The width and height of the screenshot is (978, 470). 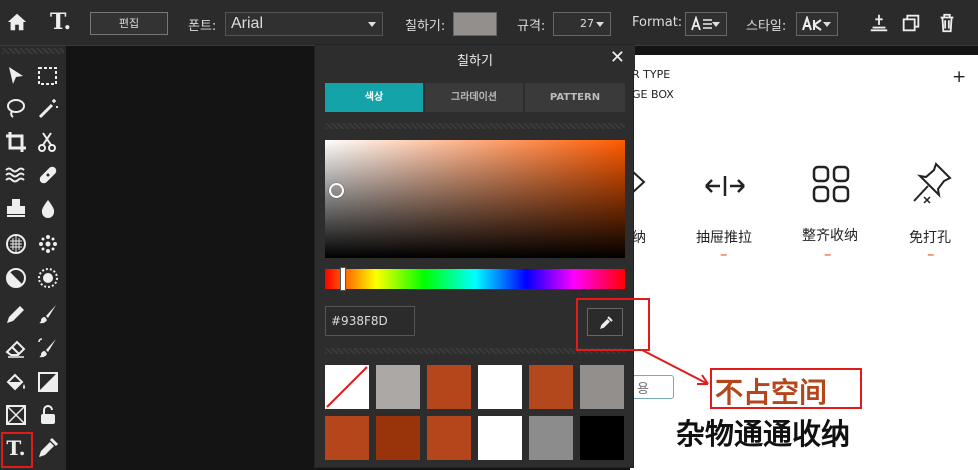 I want to click on pushpin-icon, so click(x=932, y=183).